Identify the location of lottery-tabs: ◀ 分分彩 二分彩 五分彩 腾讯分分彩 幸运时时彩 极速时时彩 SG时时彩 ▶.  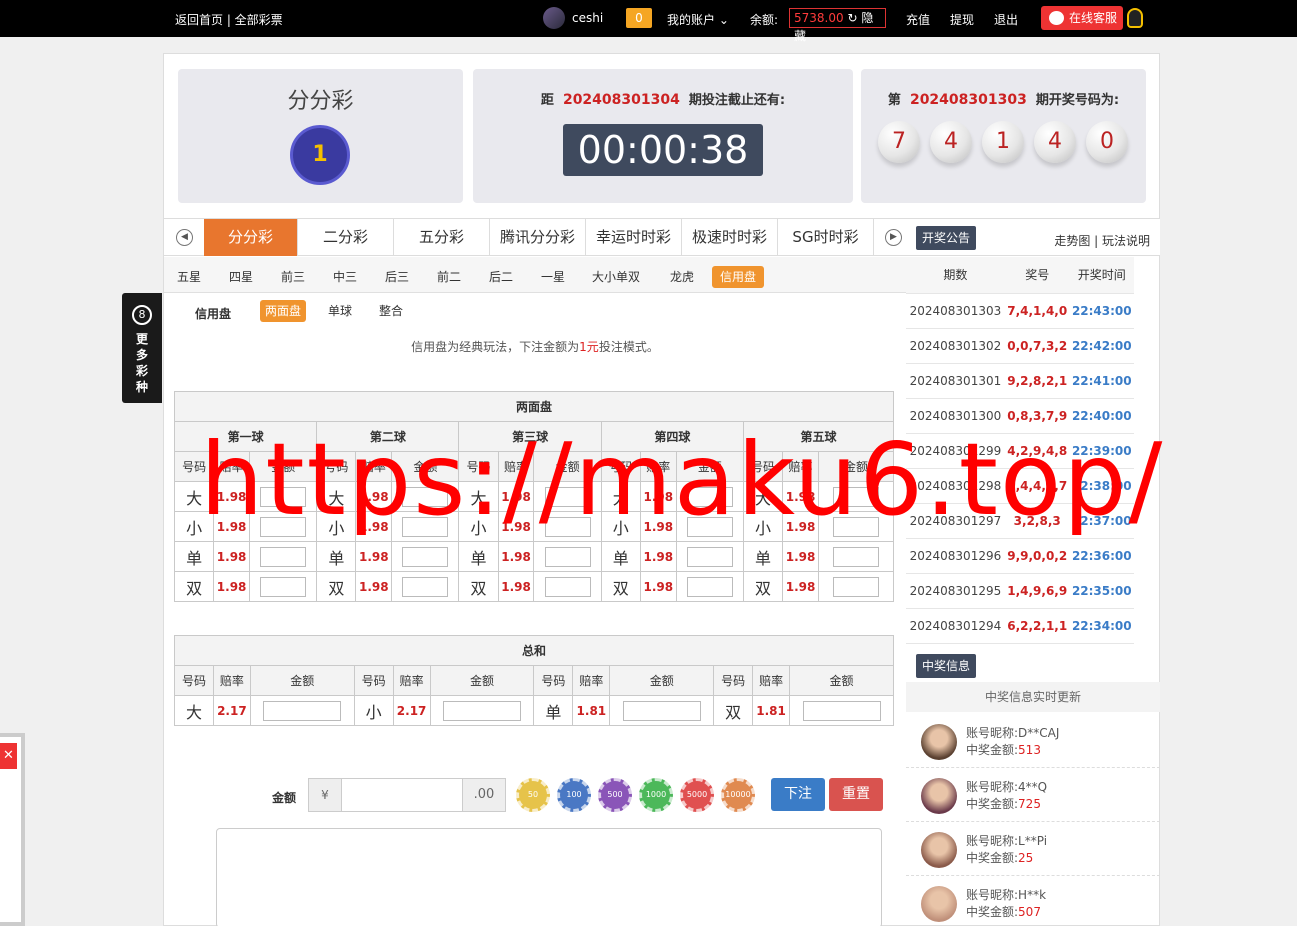
(535, 237).